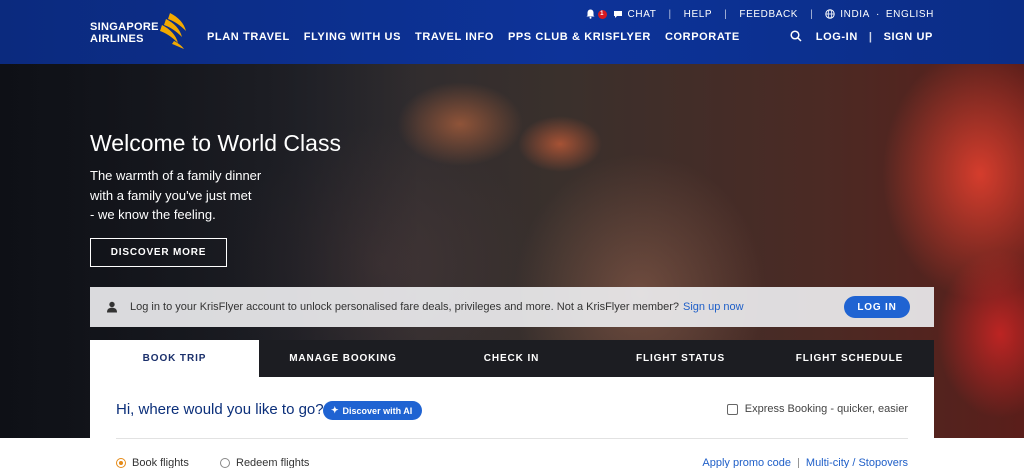 The height and width of the screenshot is (468, 1024). Describe the element at coordinates (121, 463) in the screenshot. I see `book-flights-radio` at that location.